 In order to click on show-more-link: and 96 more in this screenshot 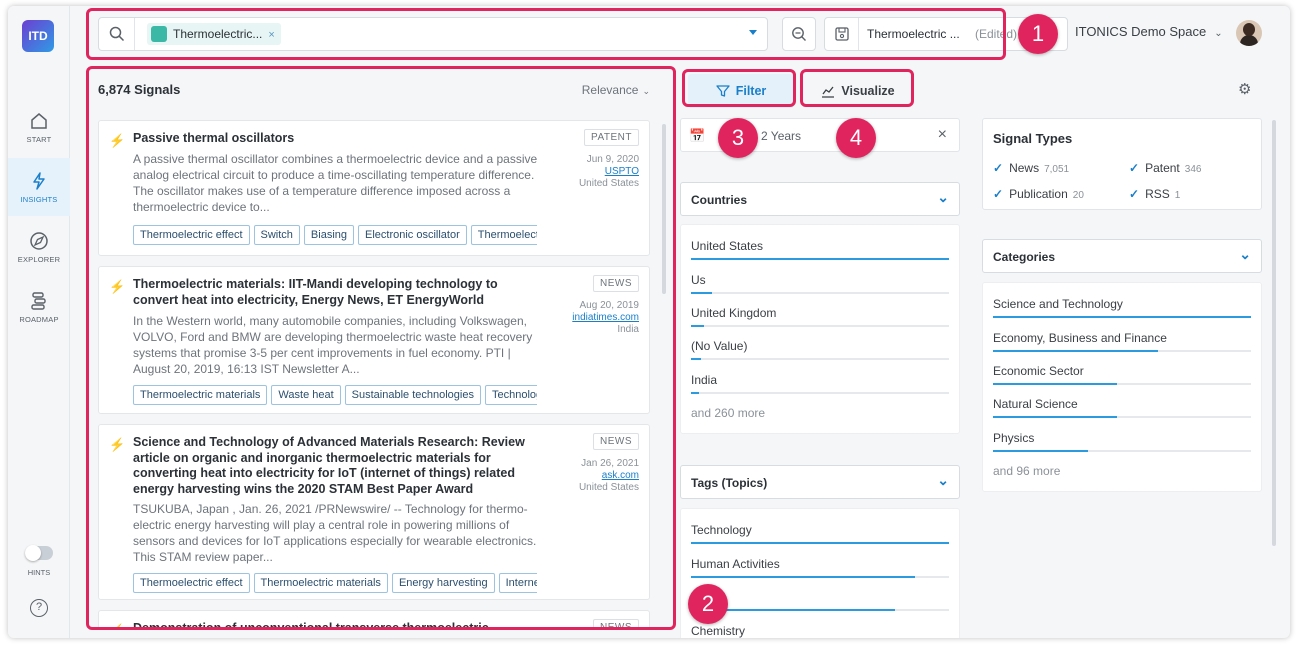, I will do `click(1026, 471)`.